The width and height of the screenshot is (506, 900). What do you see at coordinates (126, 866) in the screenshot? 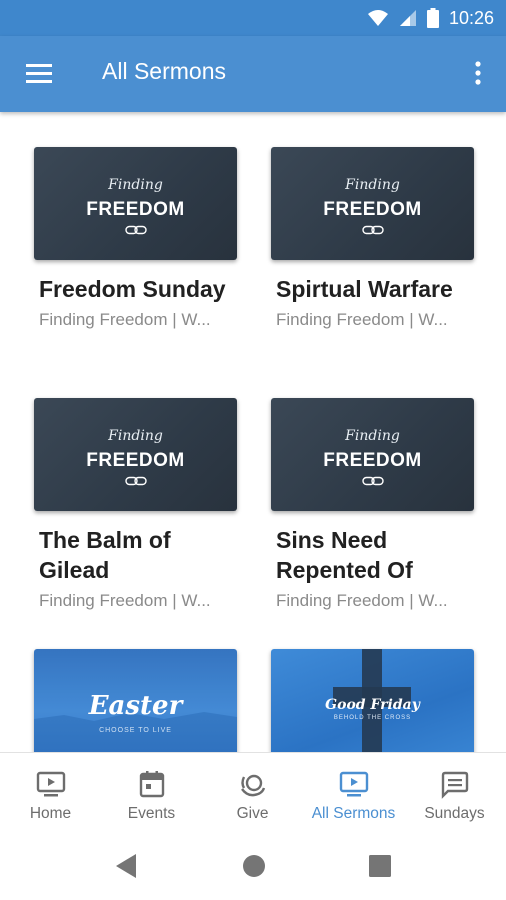
I see `back-icon` at bounding box center [126, 866].